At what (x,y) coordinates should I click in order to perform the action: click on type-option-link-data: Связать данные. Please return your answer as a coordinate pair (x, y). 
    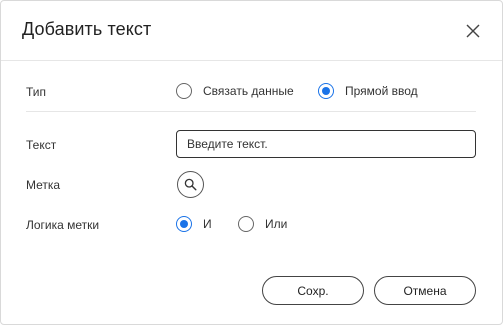
    Looking at the image, I should click on (235, 91).